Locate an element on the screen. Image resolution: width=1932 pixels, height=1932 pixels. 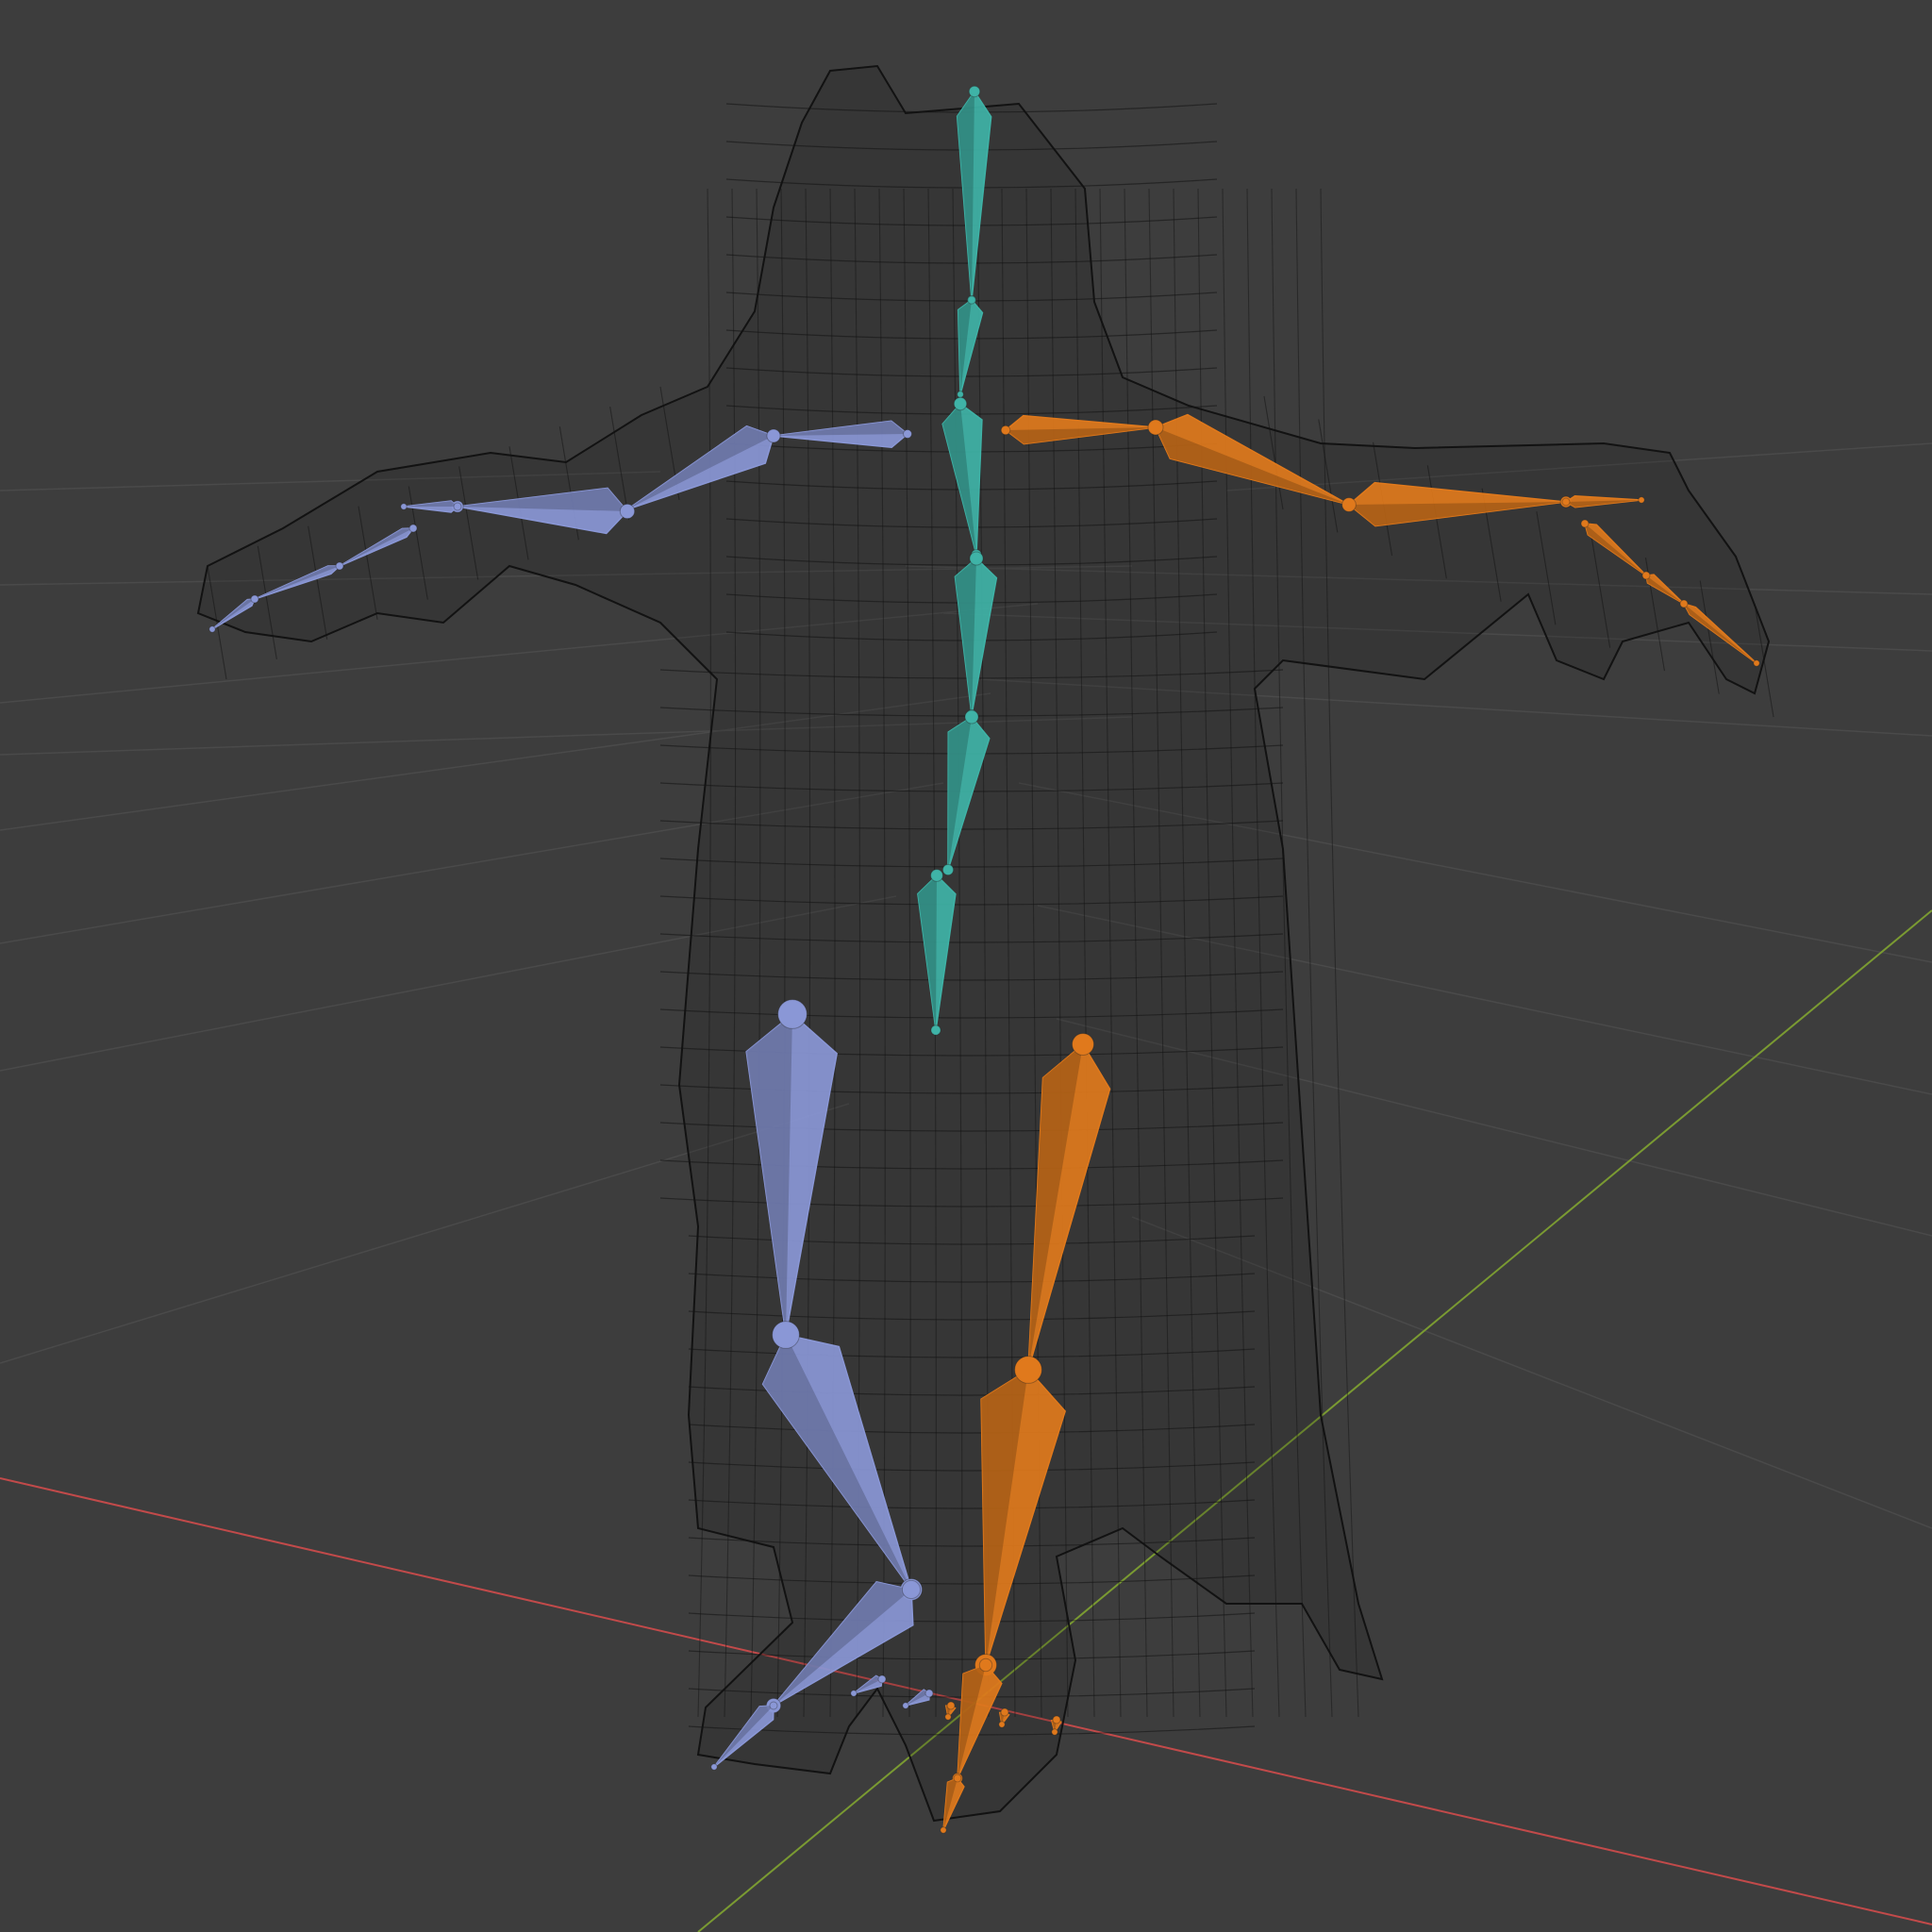
left-finger-3-head-joint is located at coordinates (255, 599).